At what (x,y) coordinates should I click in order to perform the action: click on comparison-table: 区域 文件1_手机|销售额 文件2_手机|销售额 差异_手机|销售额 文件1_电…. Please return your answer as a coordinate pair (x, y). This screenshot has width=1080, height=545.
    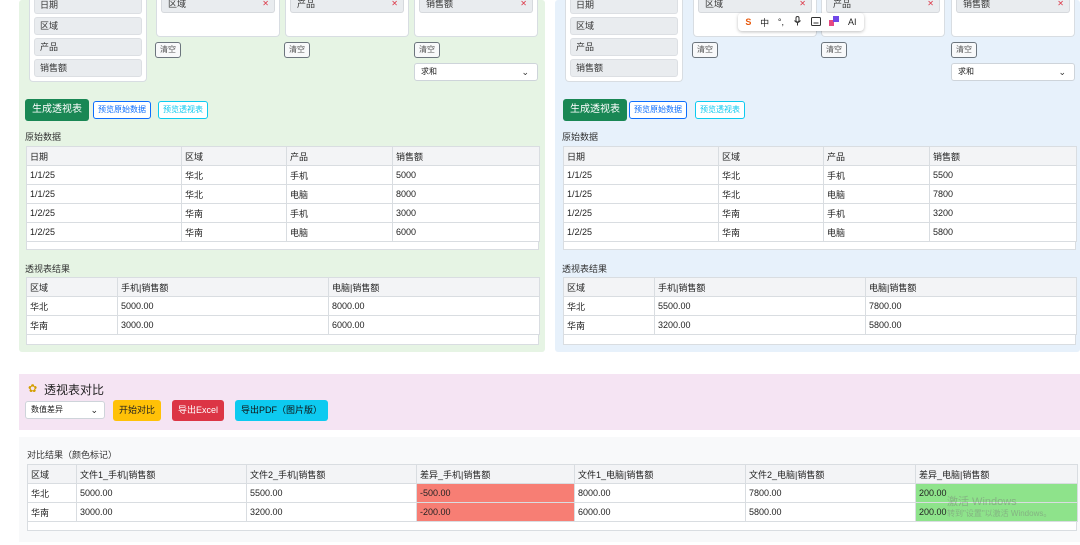
    Looking at the image, I should click on (552, 493).